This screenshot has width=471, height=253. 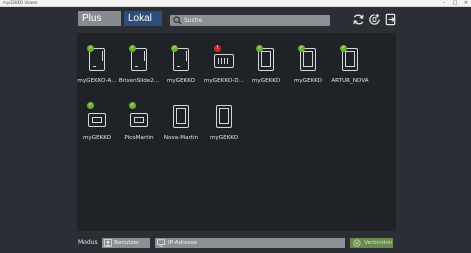 What do you see at coordinates (358, 19) in the screenshot?
I see `refresh-icon` at bounding box center [358, 19].